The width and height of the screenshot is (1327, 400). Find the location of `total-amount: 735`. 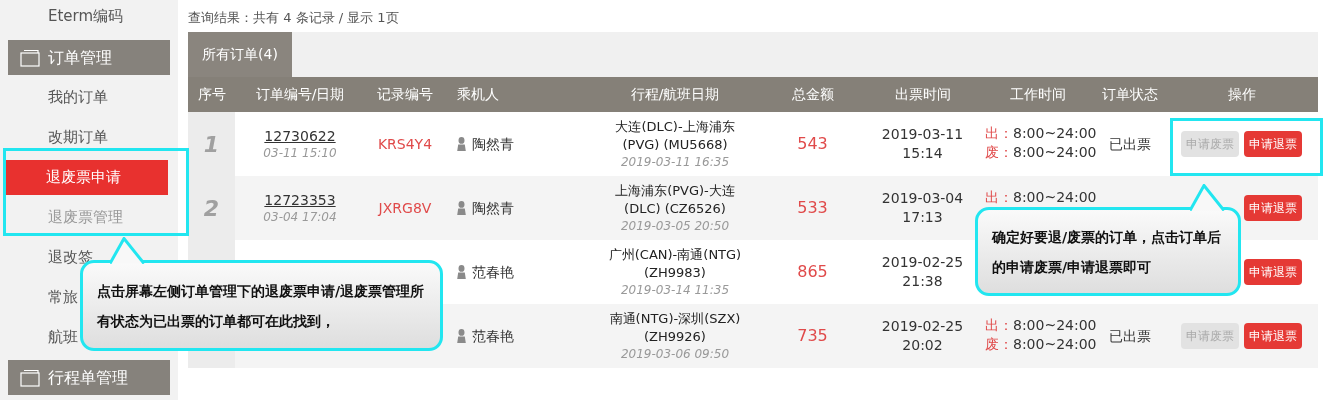

total-amount: 735 is located at coordinates (812, 336).